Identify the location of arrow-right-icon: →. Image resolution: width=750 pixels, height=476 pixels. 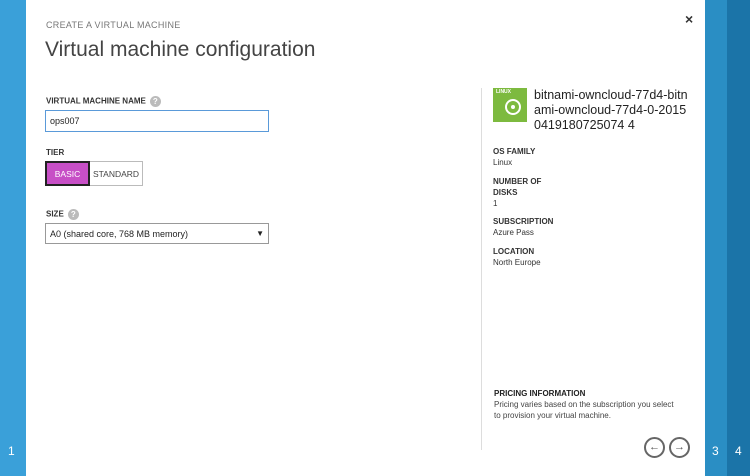
(679, 447).